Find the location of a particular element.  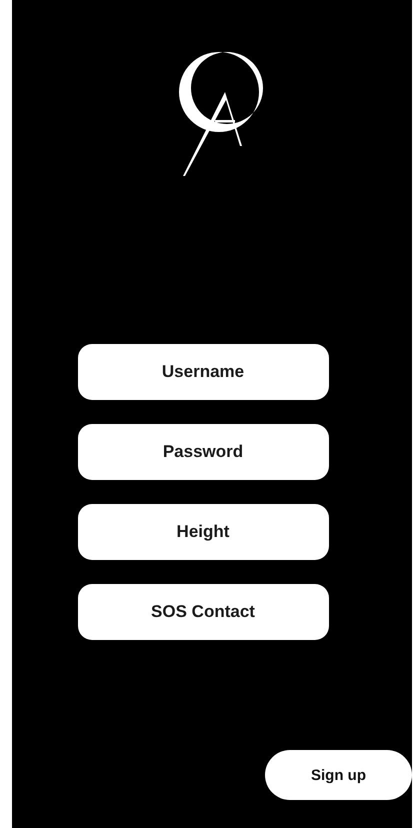

sign-up-button: Sign up is located at coordinates (338, 775).